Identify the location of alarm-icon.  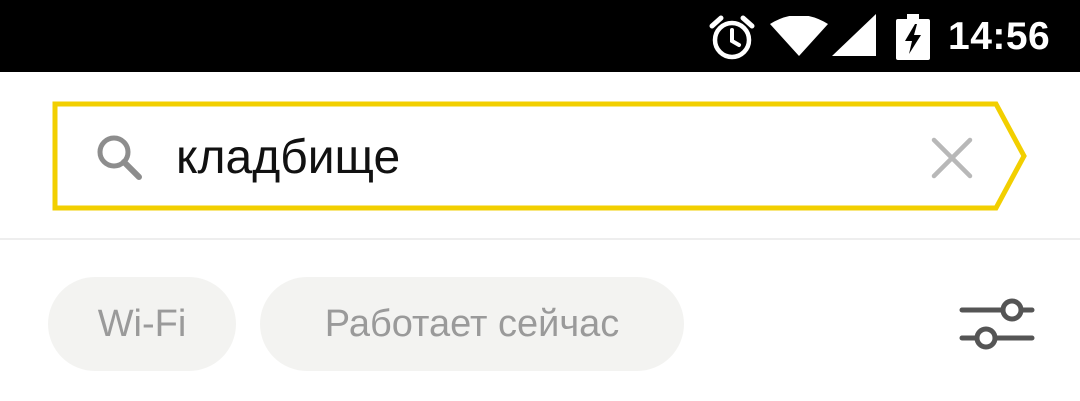
(732, 37).